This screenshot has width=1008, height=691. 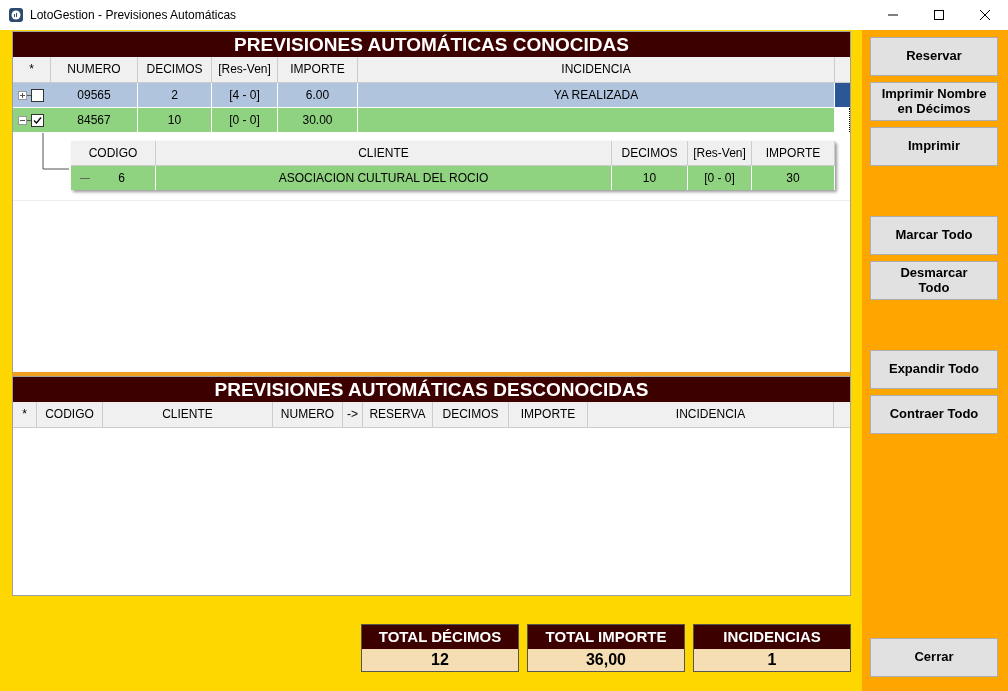 What do you see at coordinates (318, 95) in the screenshot?
I see `table-cell: 6.00` at bounding box center [318, 95].